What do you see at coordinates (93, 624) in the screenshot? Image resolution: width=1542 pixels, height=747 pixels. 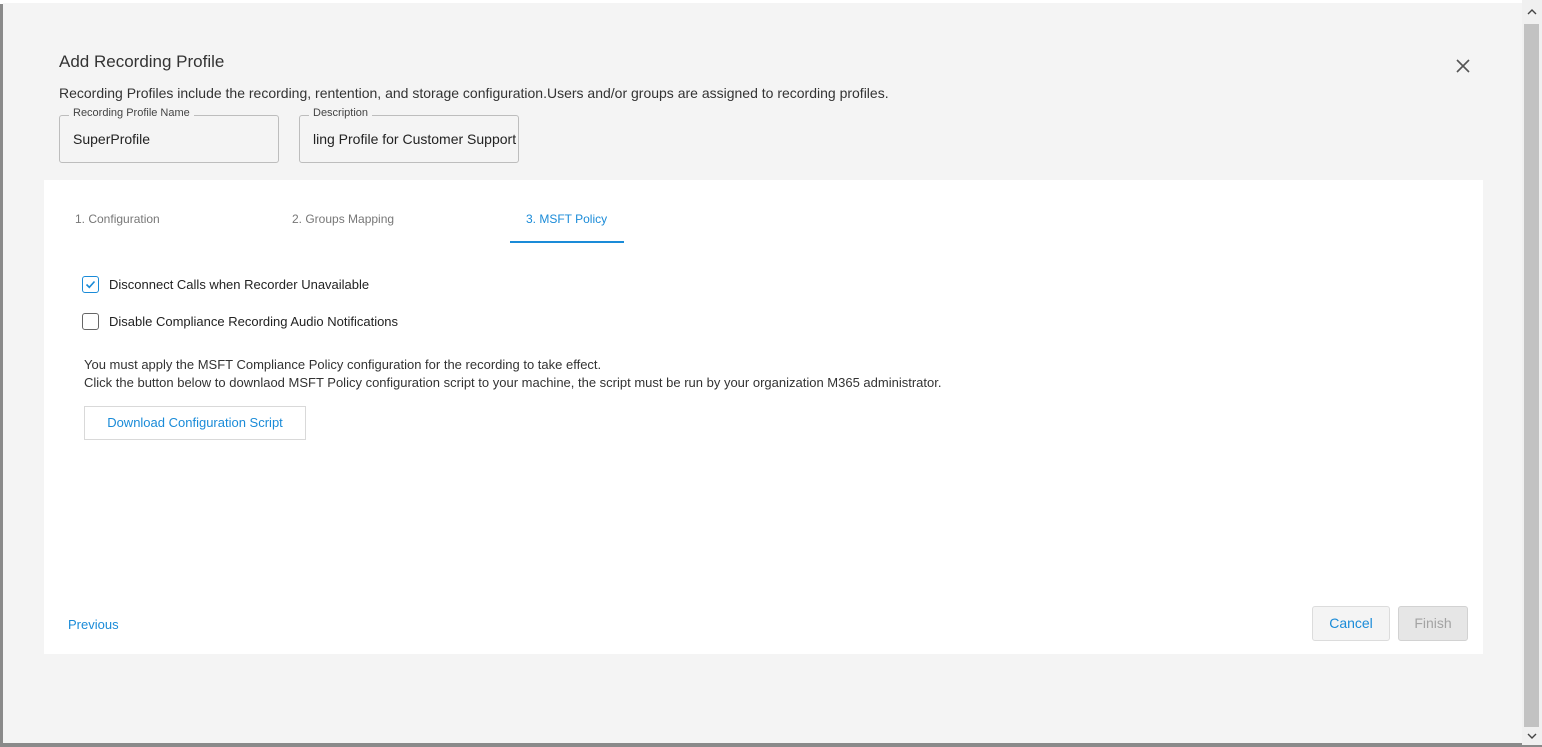 I see `previous-button: Previous` at bounding box center [93, 624].